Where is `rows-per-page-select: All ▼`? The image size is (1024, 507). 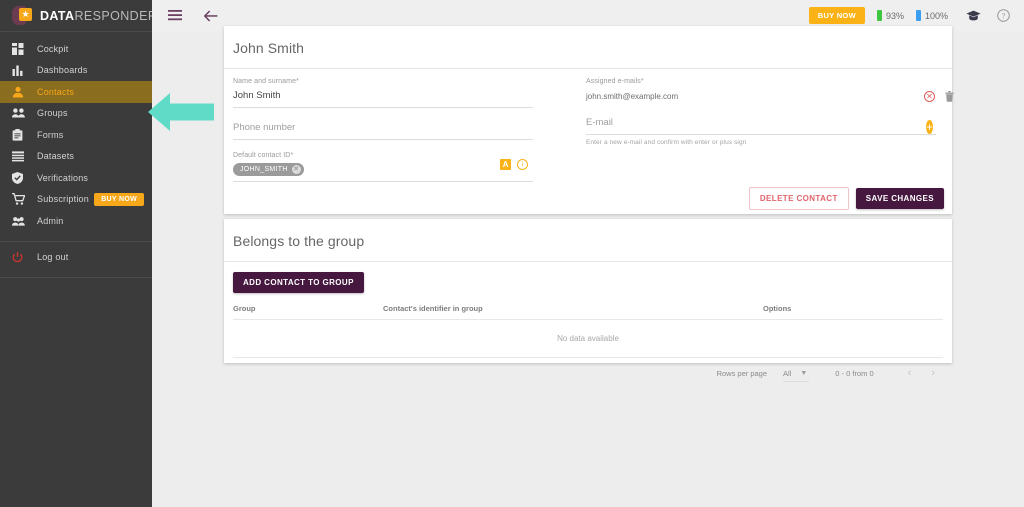
rows-per-page-select: All ▼ is located at coordinates (796, 375).